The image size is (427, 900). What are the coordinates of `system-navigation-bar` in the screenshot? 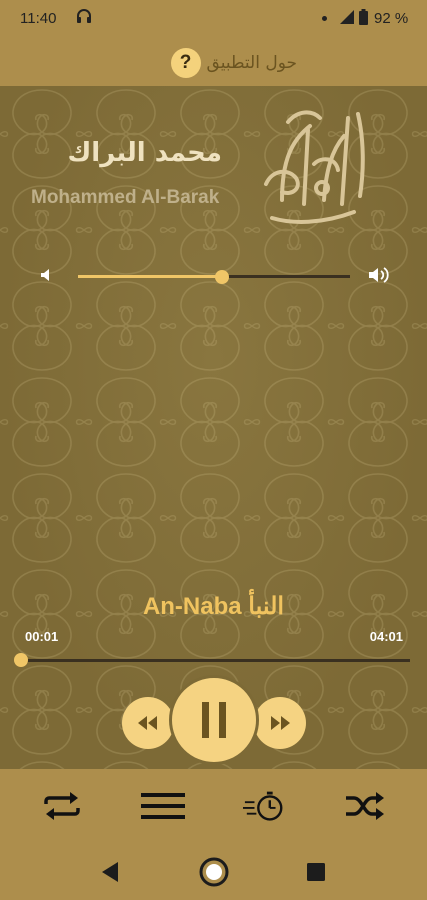 It's located at (213, 871).